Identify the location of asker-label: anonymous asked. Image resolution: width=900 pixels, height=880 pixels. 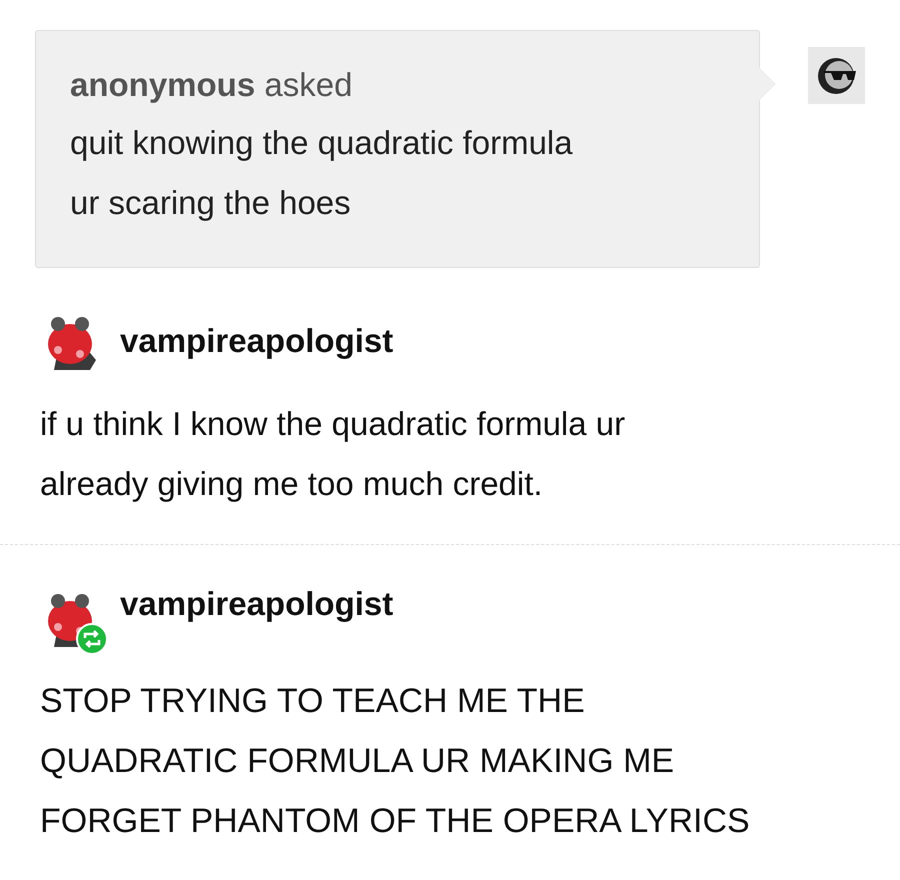
(212, 85).